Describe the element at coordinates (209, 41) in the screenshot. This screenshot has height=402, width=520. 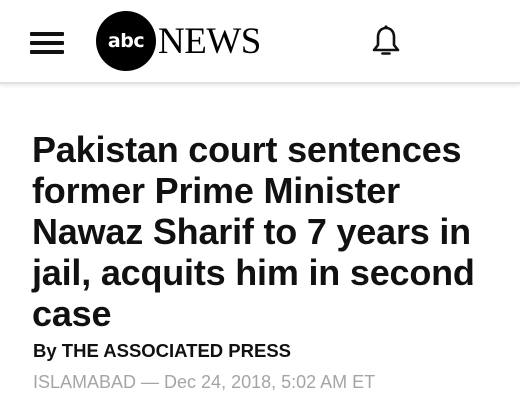
I see `news-wordmark: NEWS` at that location.